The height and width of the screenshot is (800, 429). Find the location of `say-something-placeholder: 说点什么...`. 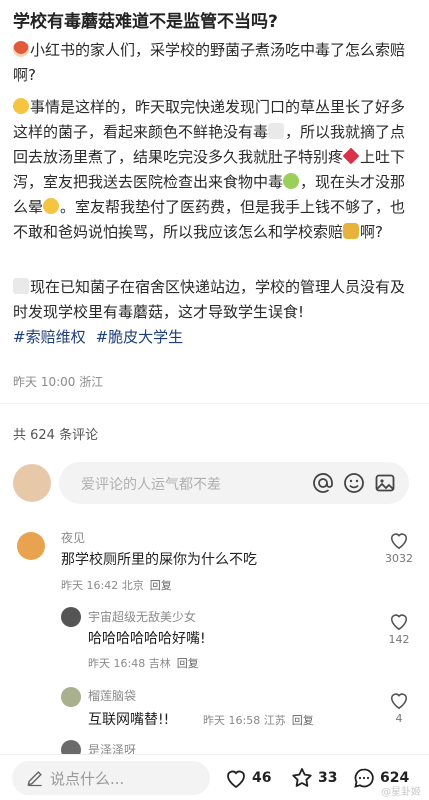

say-something-placeholder: 说点什么... is located at coordinates (87, 779).